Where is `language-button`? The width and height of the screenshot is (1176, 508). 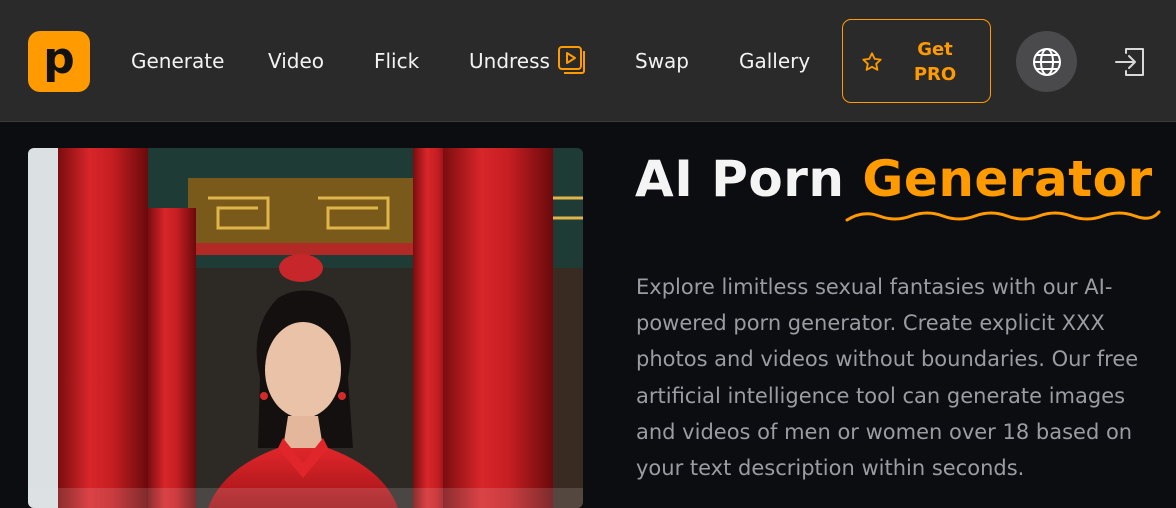 language-button is located at coordinates (1046, 61).